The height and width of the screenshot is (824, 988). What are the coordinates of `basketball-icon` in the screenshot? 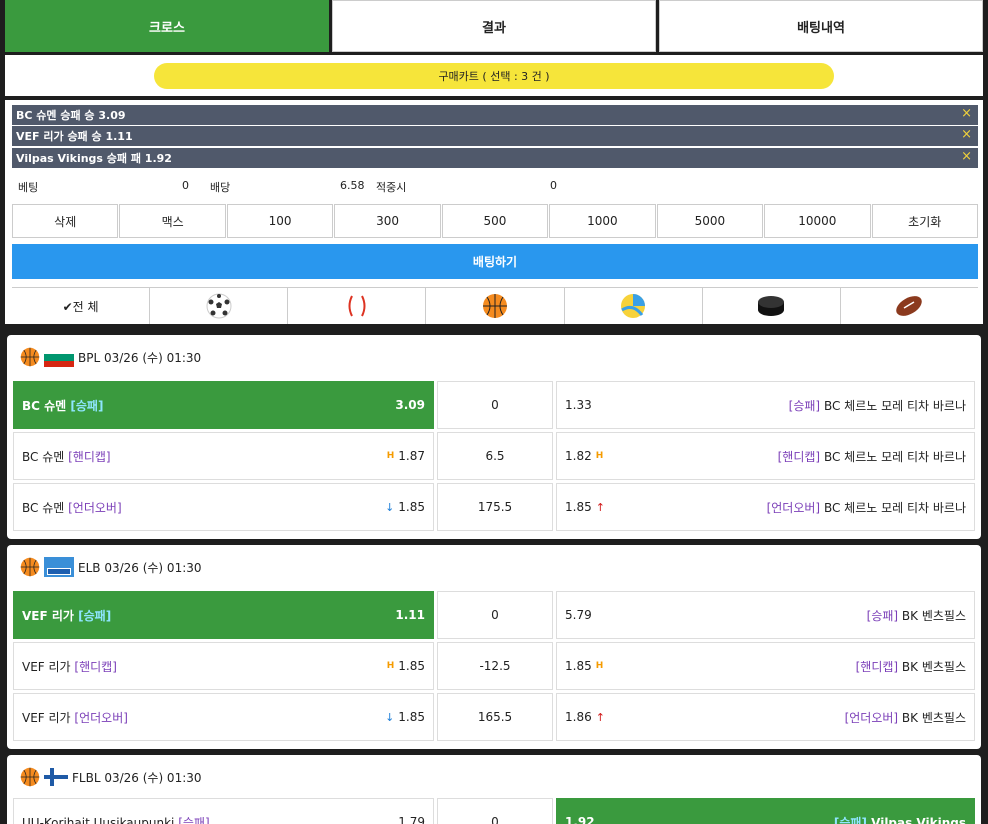 It's located at (494, 306).